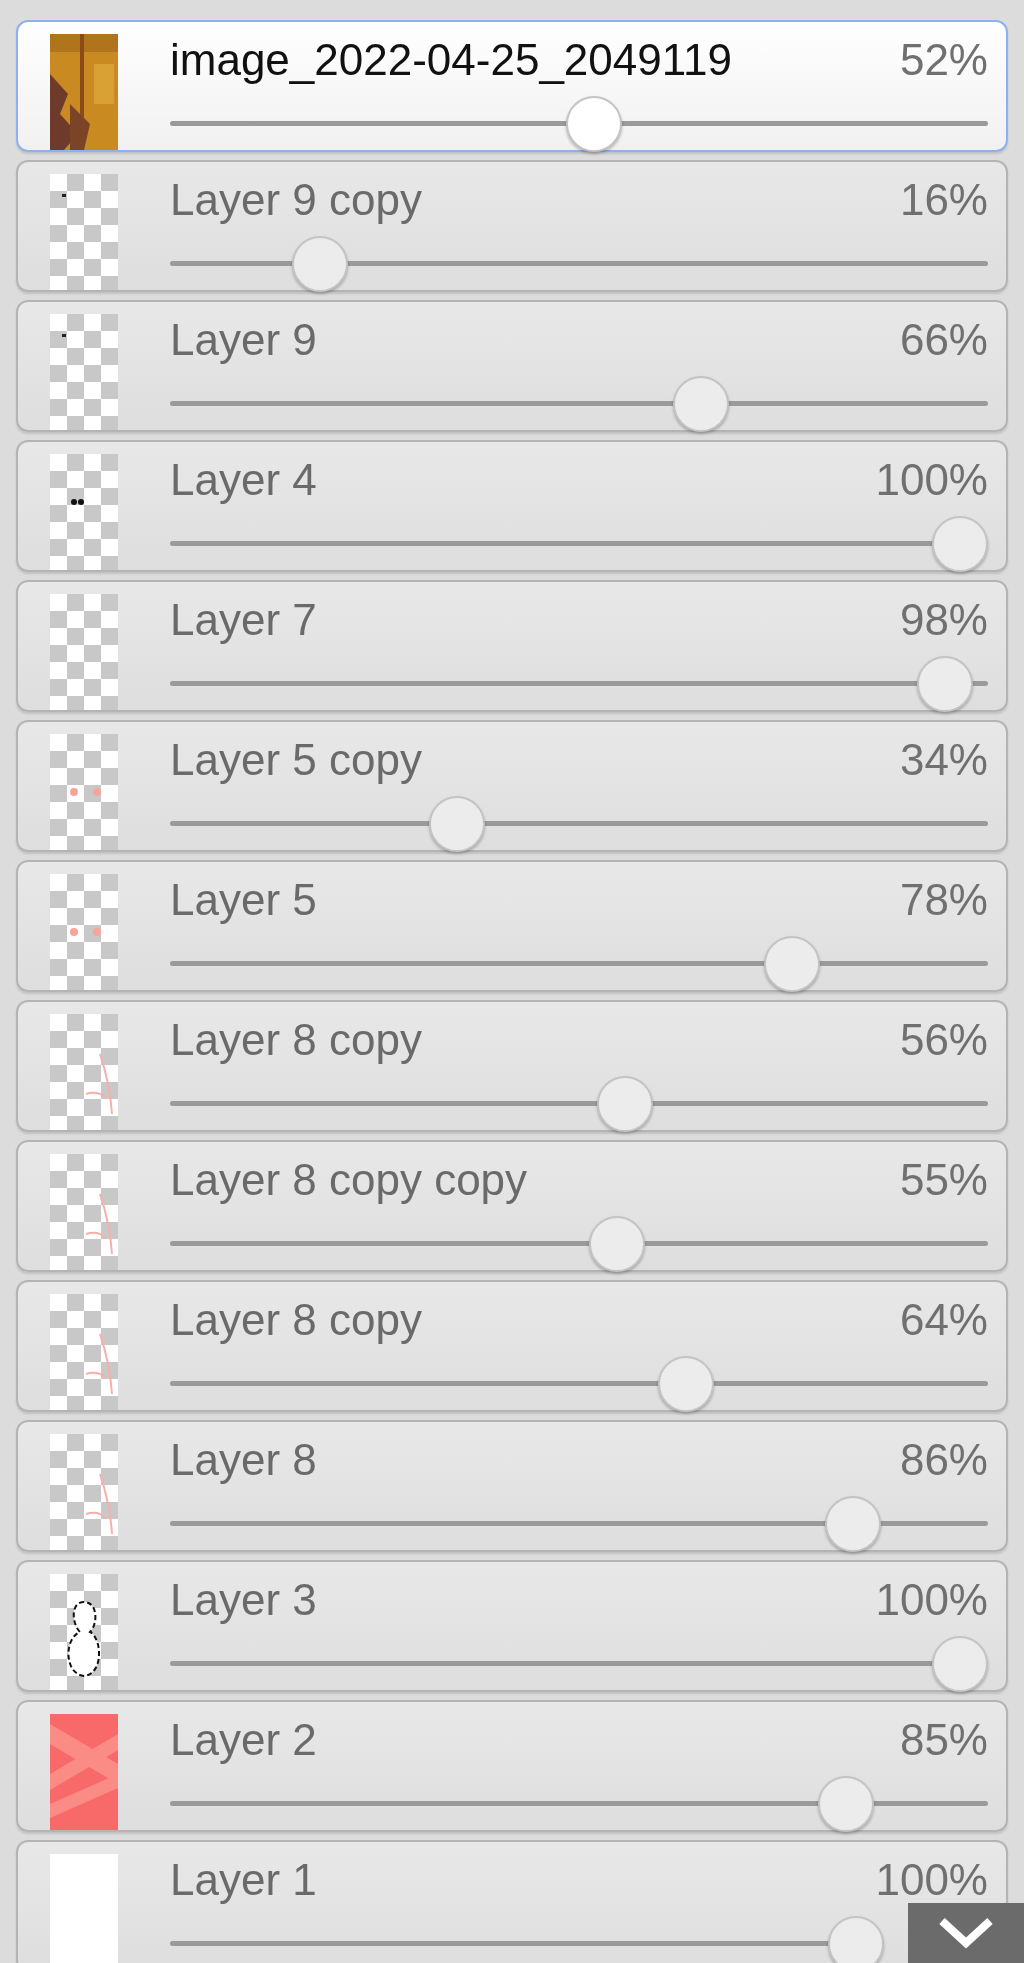 This screenshot has width=1024, height=1963. What do you see at coordinates (943, 1460) in the screenshot?
I see `opacity-value: 86%` at bounding box center [943, 1460].